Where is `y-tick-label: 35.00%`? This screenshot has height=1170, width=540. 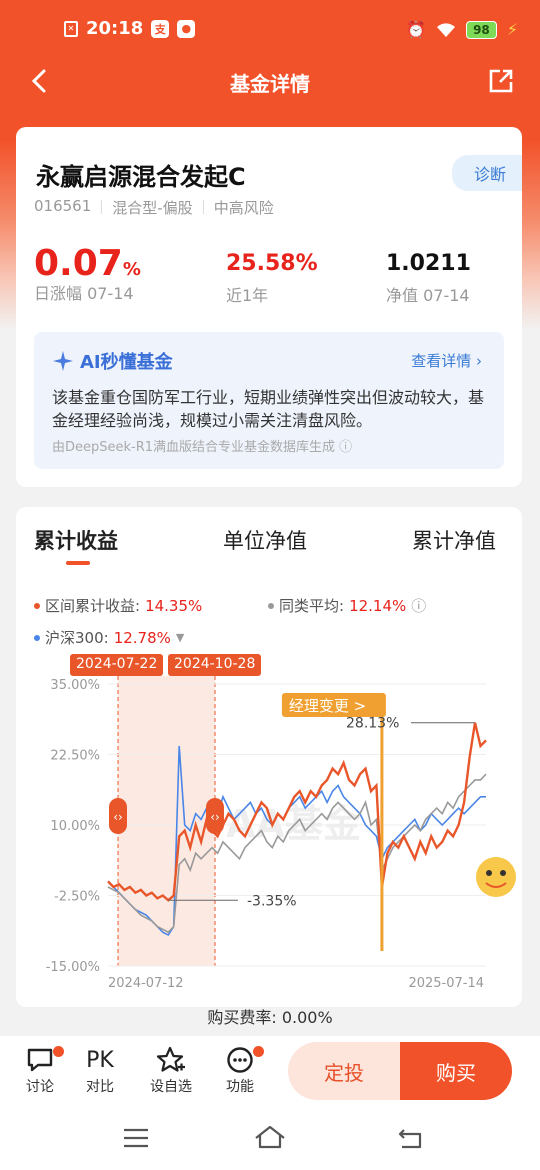
y-tick-label: 35.00% is located at coordinates (75, 685).